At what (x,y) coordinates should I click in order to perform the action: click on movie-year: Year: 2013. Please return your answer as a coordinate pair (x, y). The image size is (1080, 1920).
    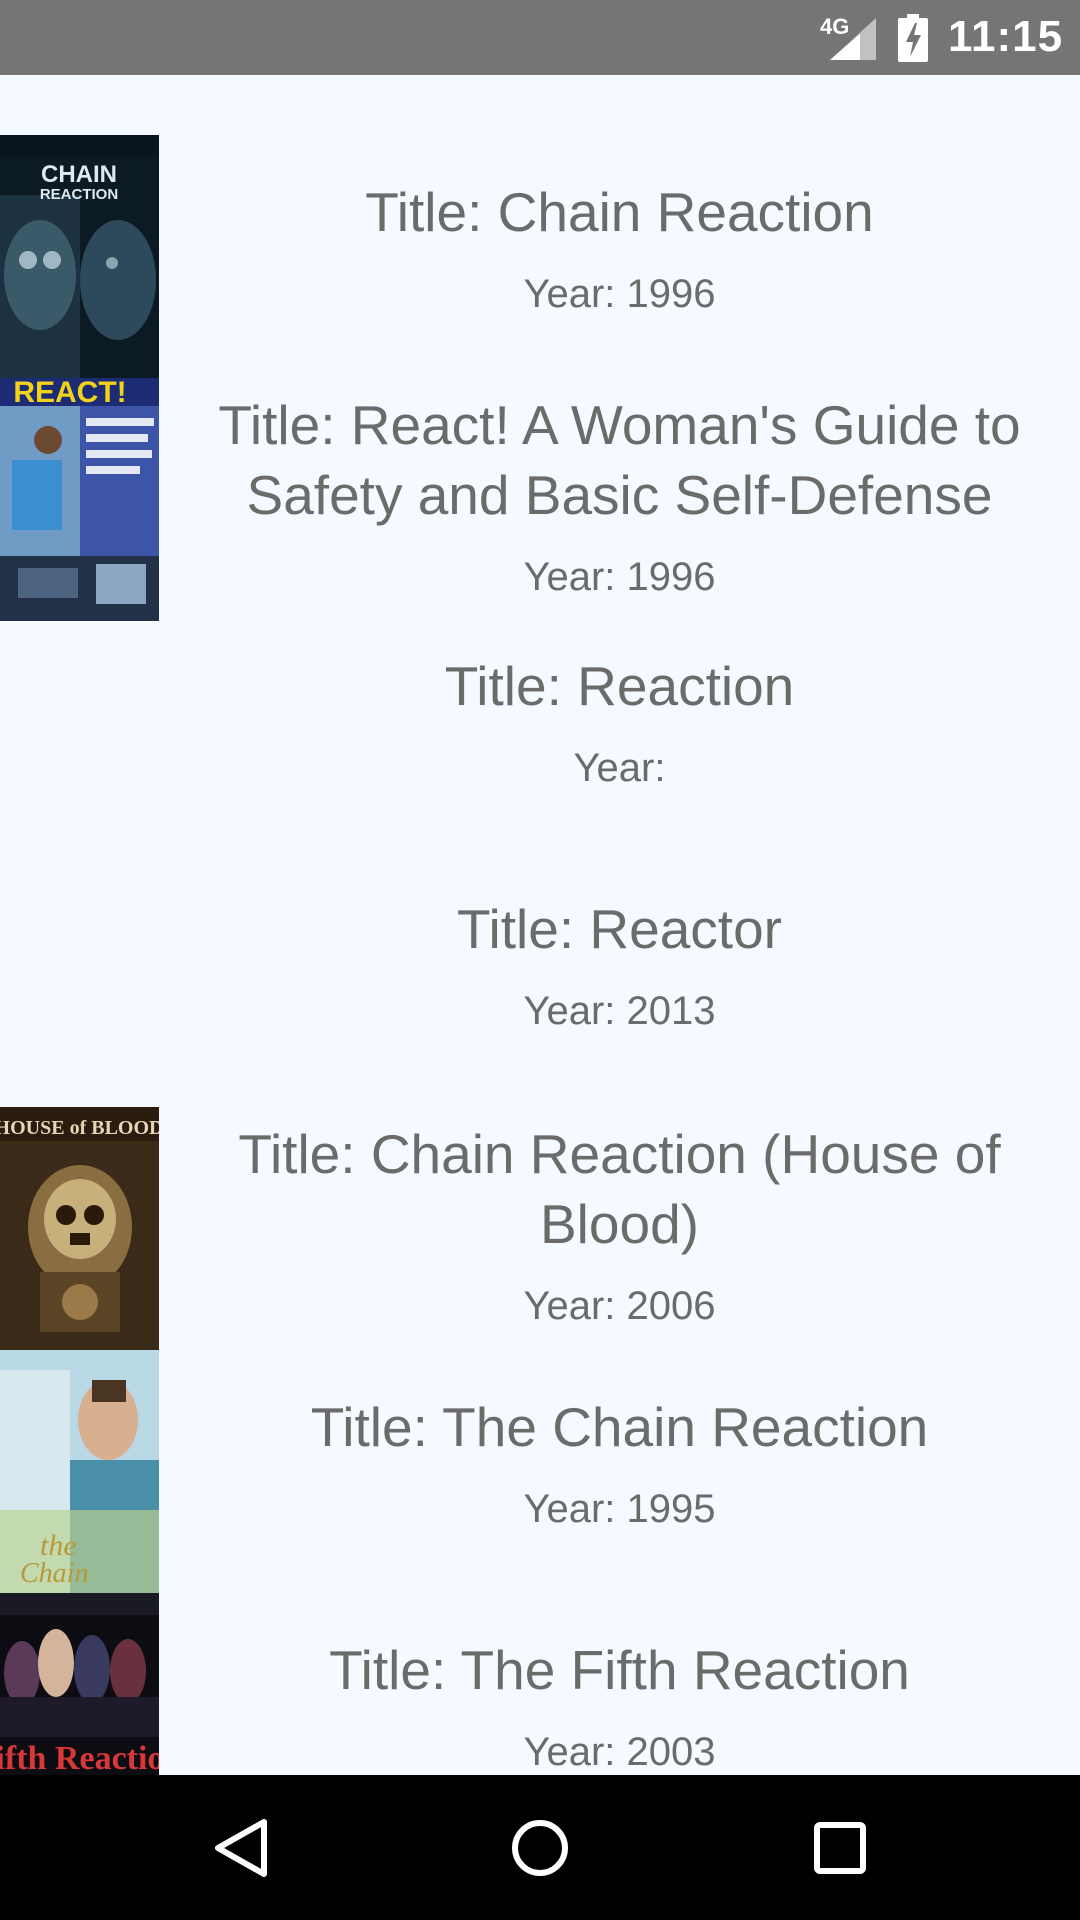
    Looking at the image, I should click on (619, 1011).